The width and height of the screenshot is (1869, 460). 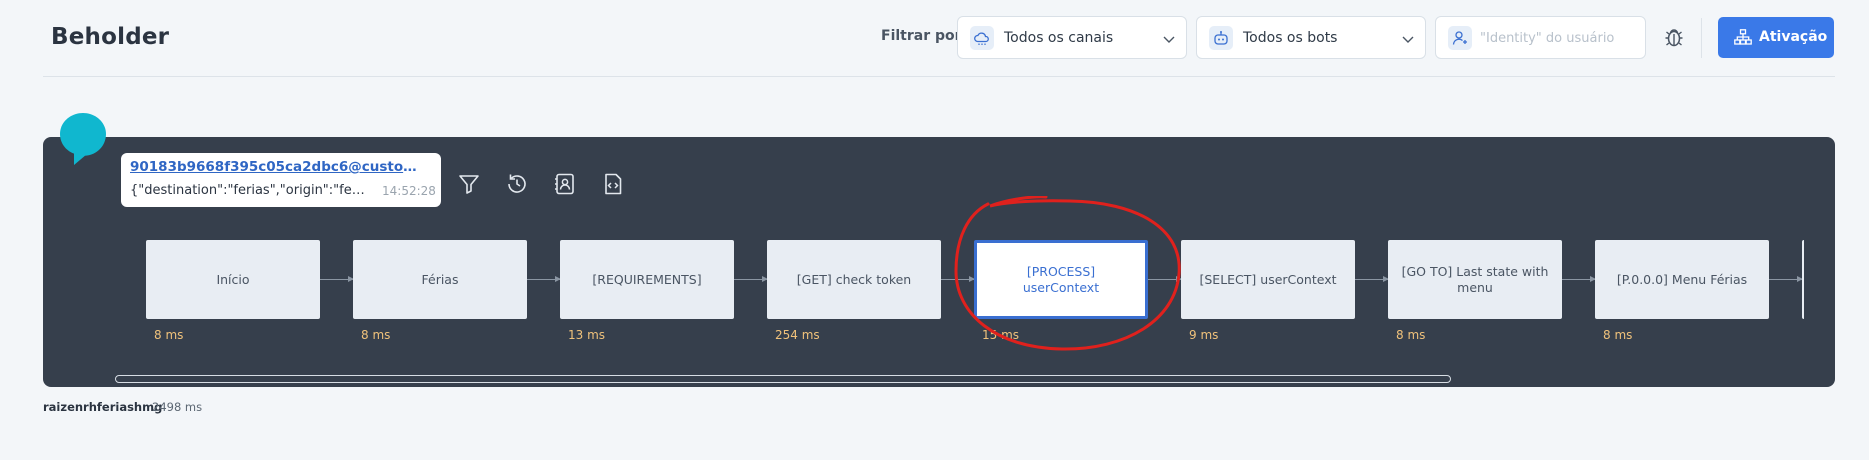 I want to click on state-duration-link: 254 ms, so click(x=797, y=334).